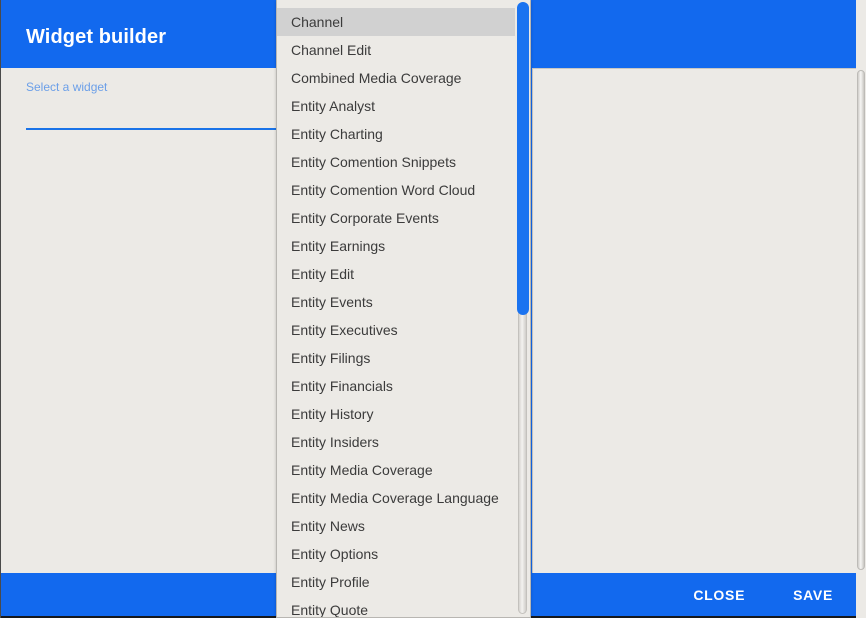 Image resolution: width=866 pixels, height=618 pixels. Describe the element at coordinates (151, 129) in the screenshot. I see `widget-select-underline` at that location.